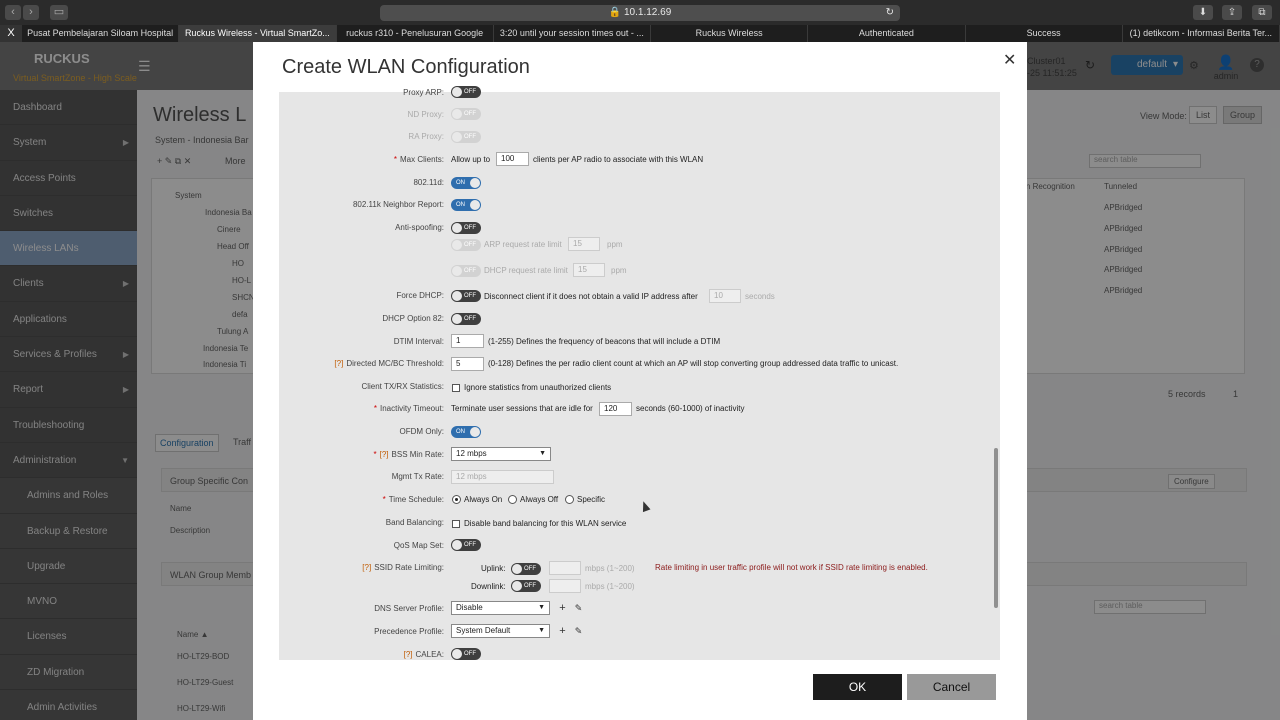 The image size is (1280, 720). Describe the element at coordinates (466, 271) in the screenshot. I see `dhcp-rate-toggle: OFF` at that location.